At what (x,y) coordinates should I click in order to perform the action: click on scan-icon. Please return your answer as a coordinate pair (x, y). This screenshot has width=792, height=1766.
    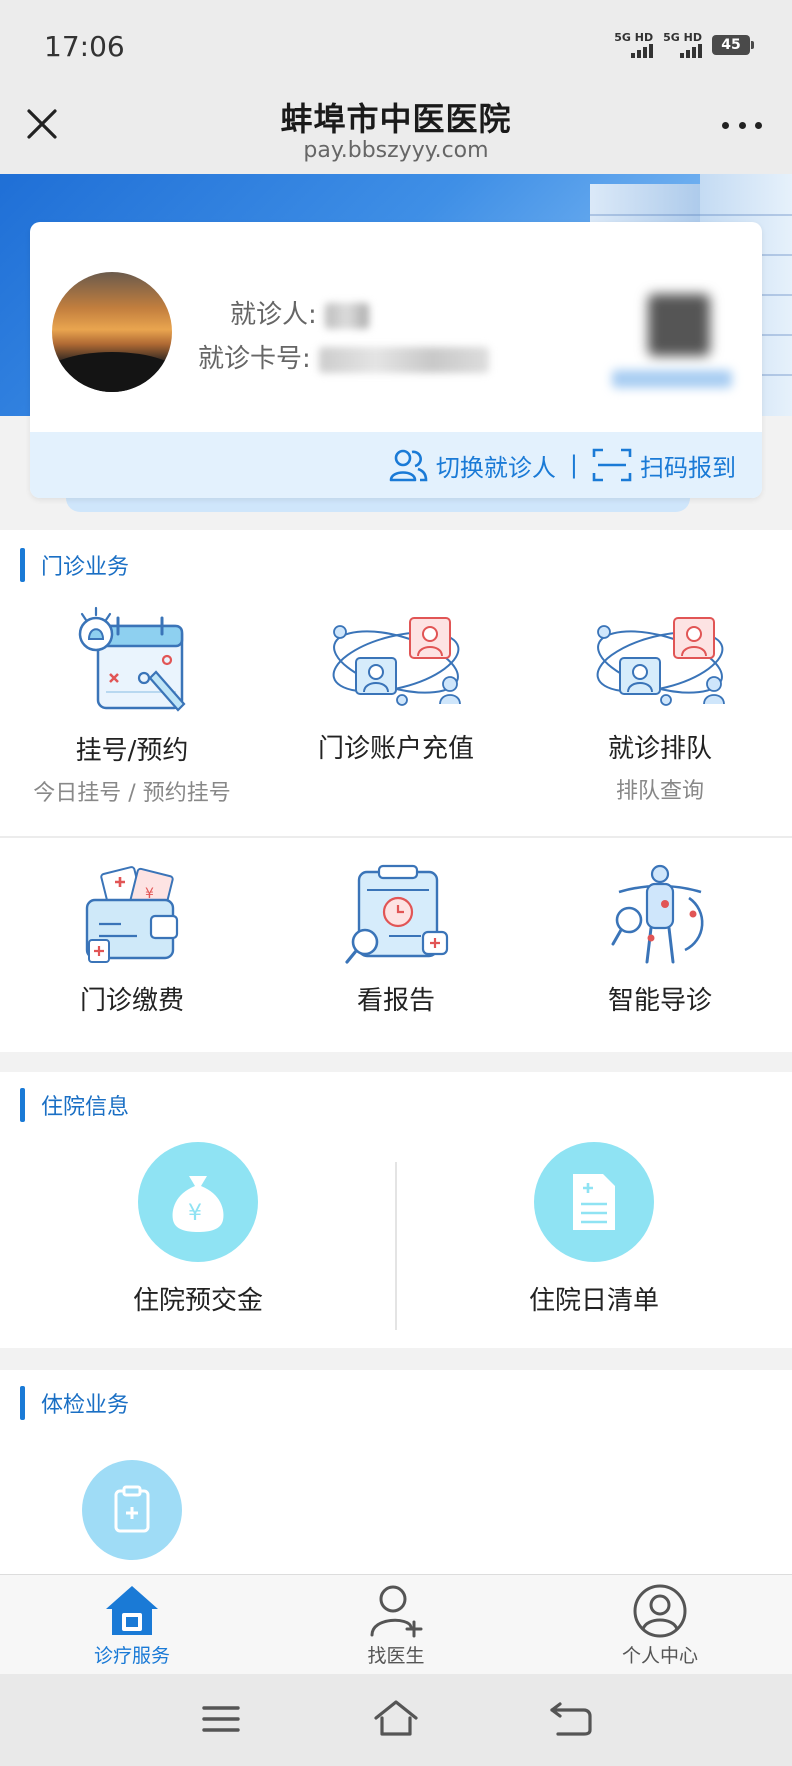
    Looking at the image, I should click on (612, 465).